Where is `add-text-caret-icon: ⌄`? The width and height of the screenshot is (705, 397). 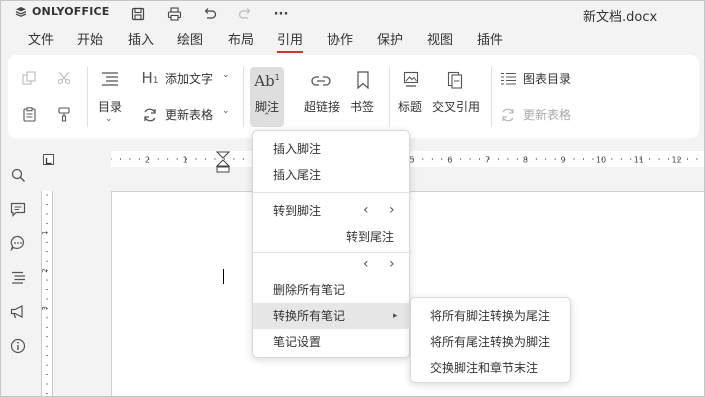 add-text-caret-icon: ⌄ is located at coordinates (226, 75).